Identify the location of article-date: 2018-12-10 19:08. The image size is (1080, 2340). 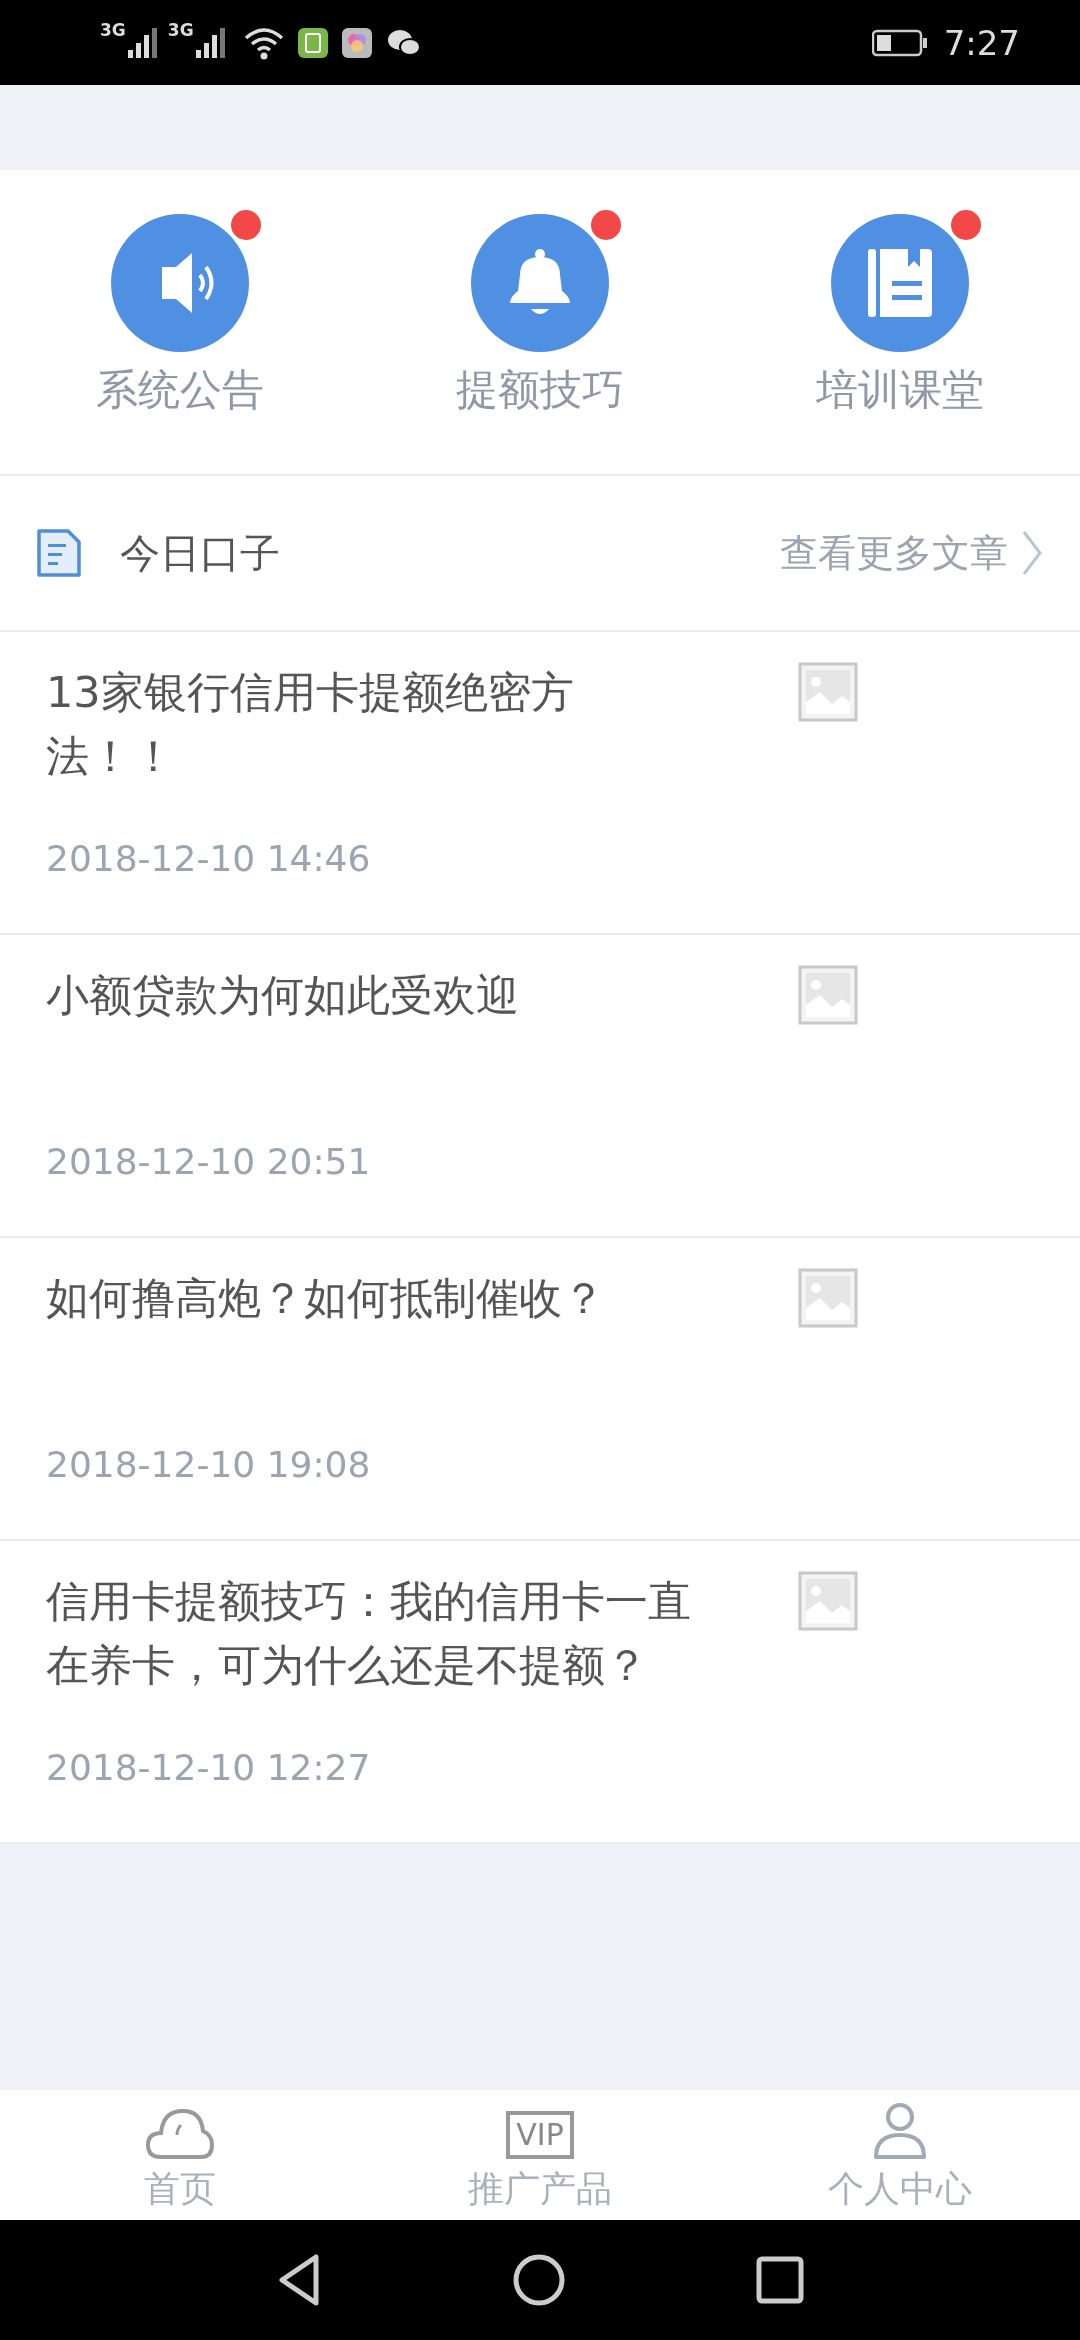
(209, 1464).